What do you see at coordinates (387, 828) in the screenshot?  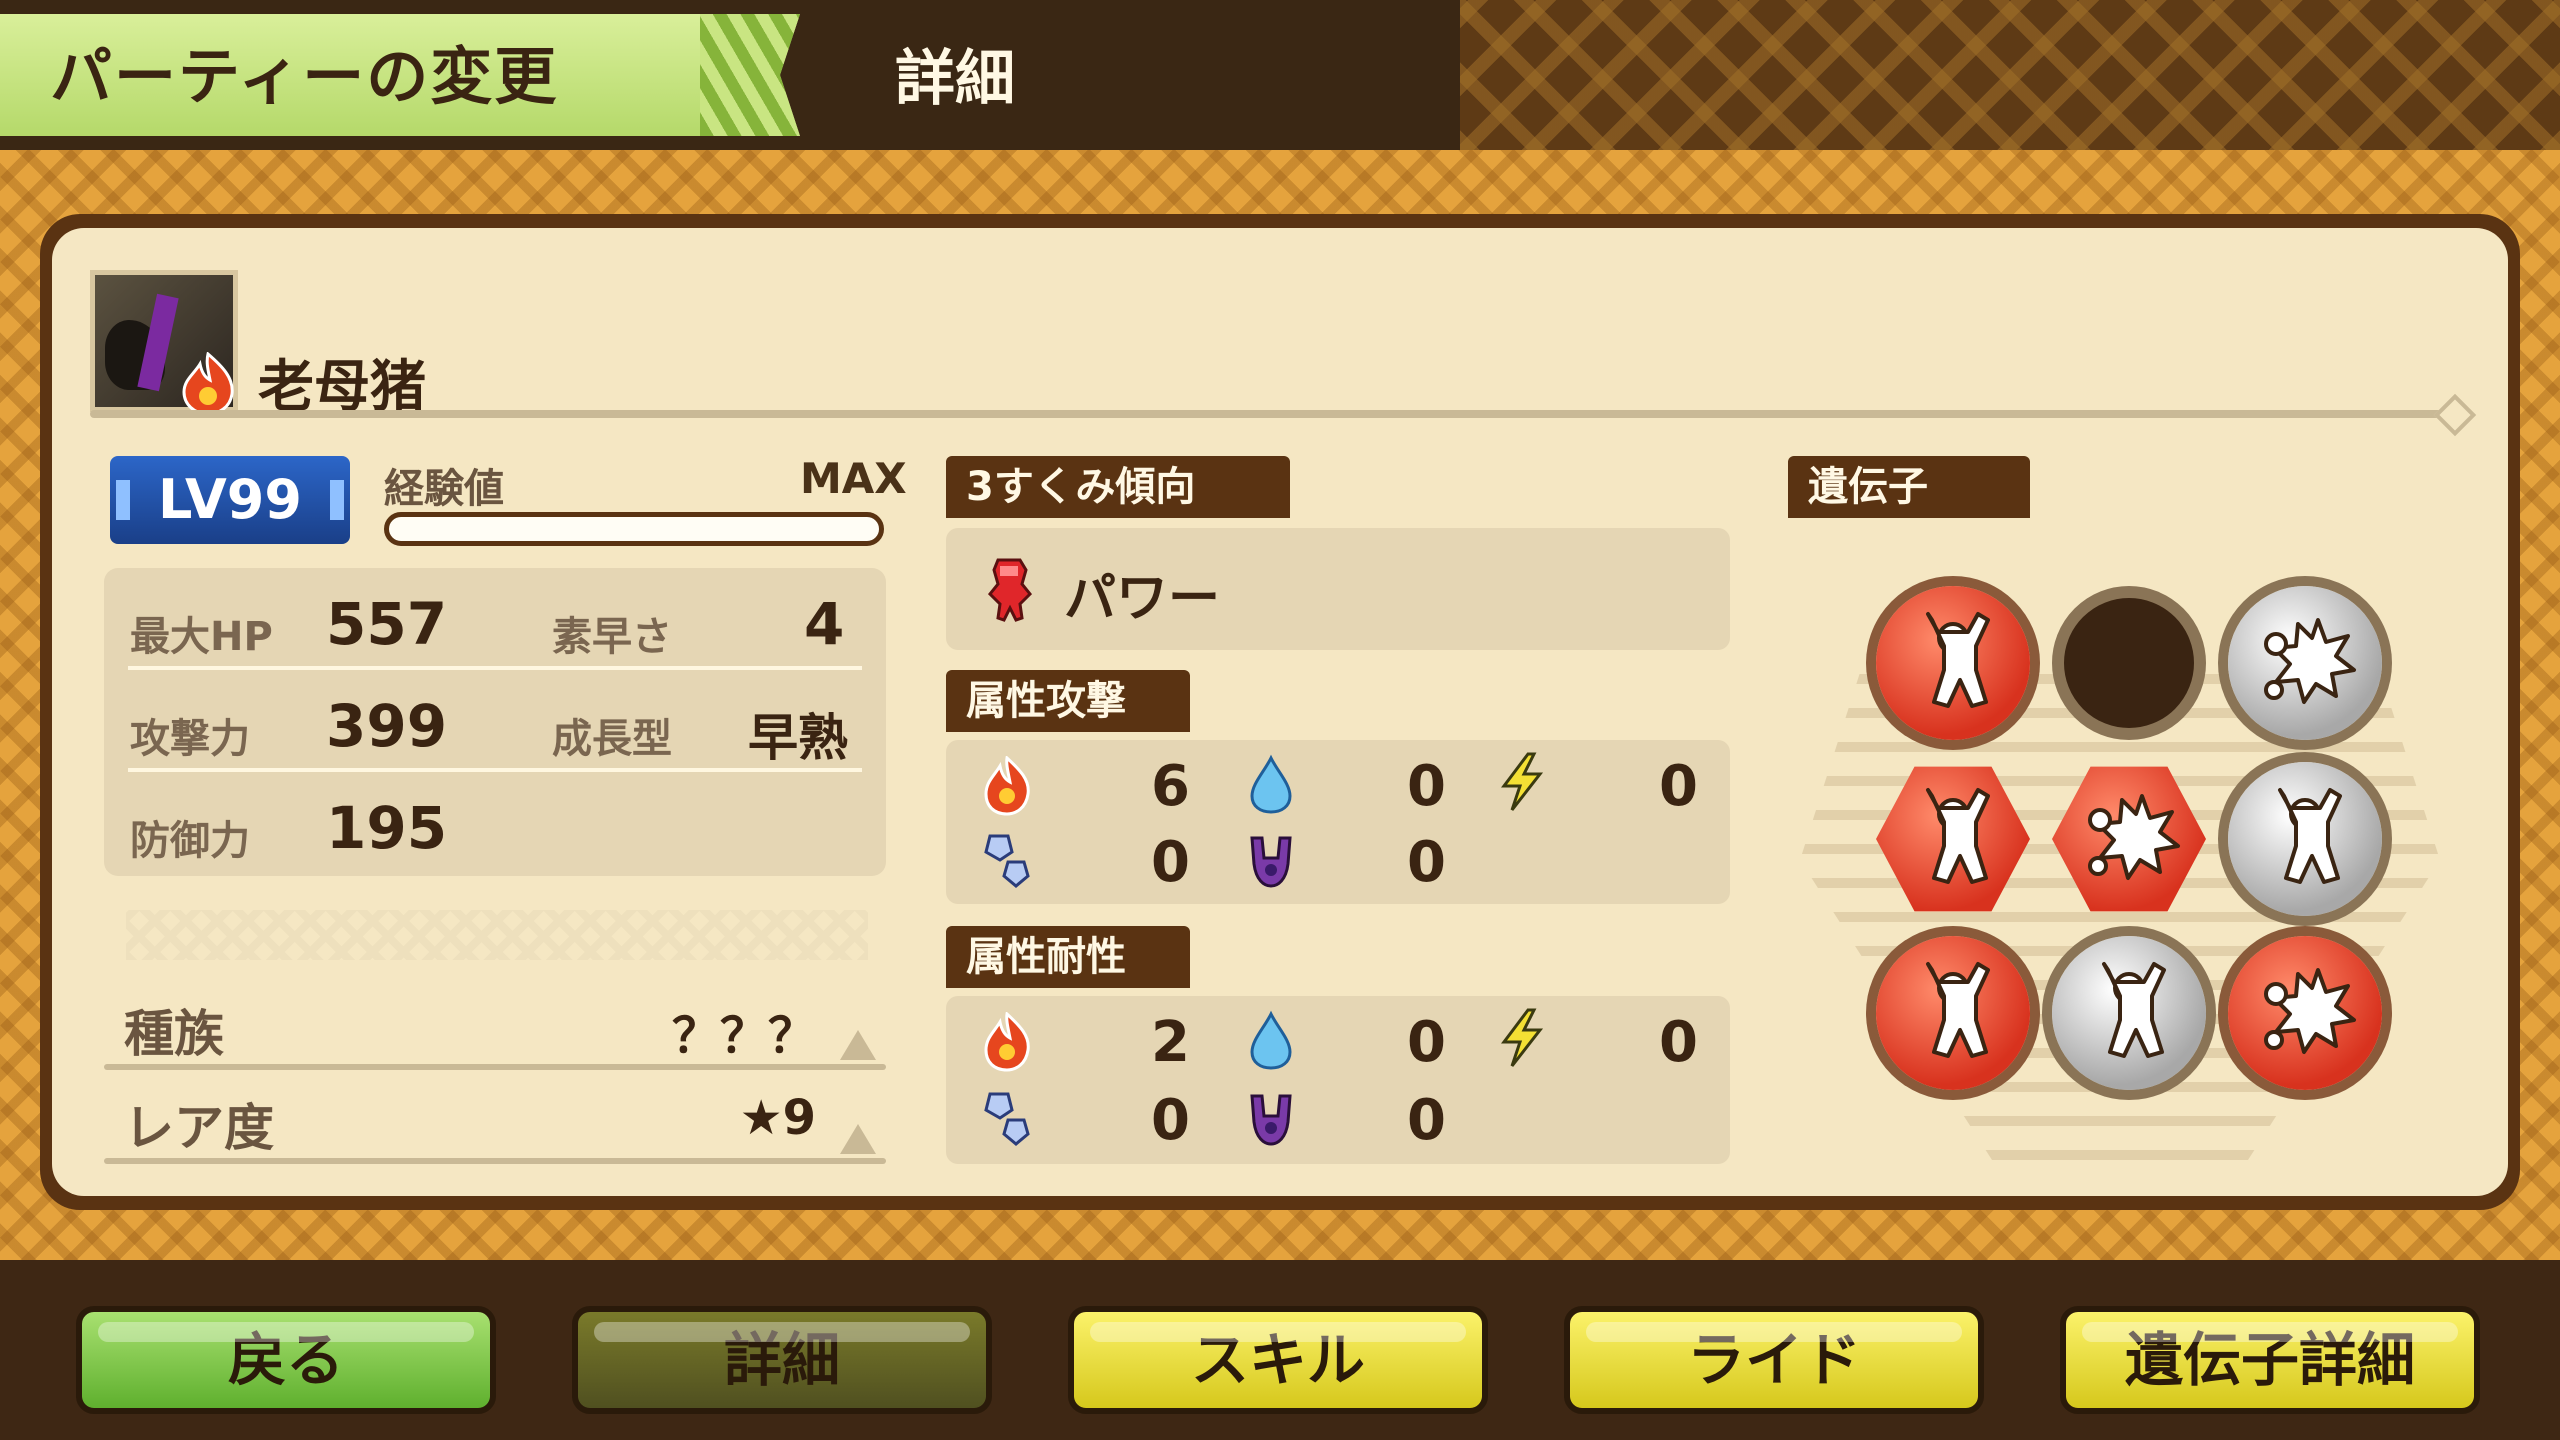 I see `defense-value: 195` at bounding box center [387, 828].